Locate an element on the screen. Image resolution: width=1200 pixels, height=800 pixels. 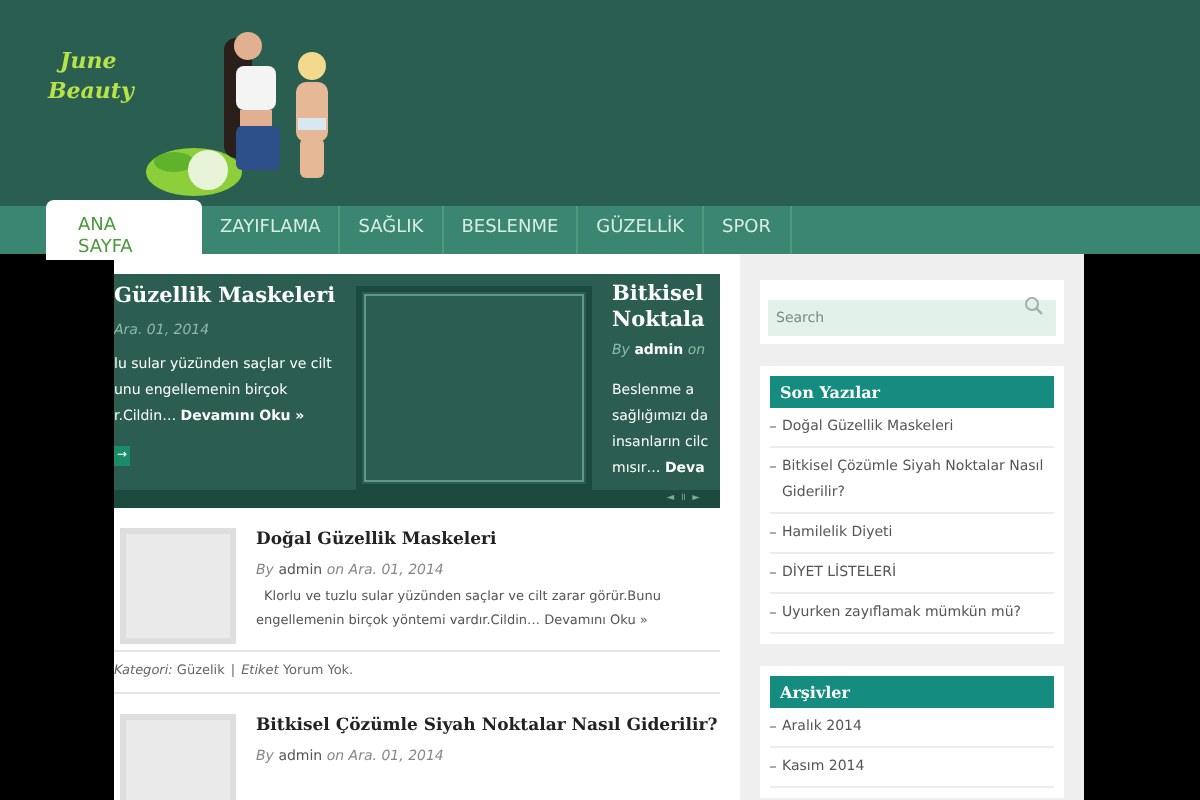
search-icon is located at coordinates (1034, 306).